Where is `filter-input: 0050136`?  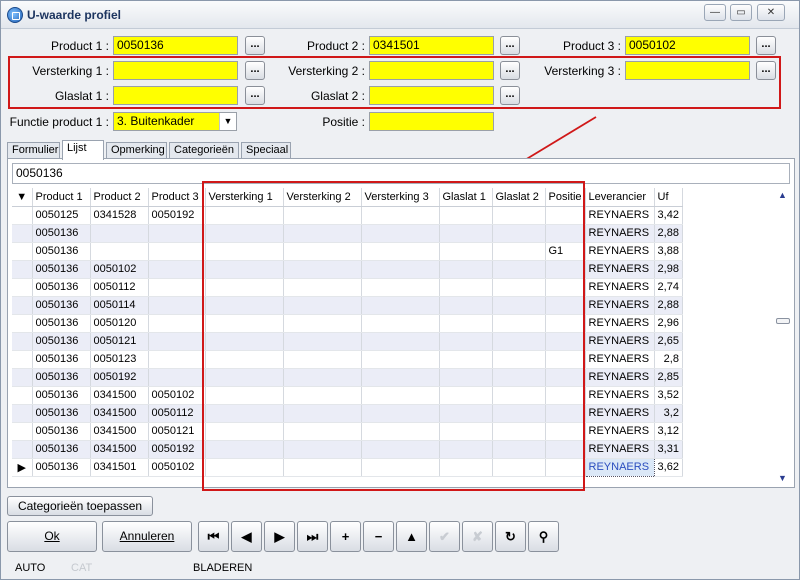 filter-input: 0050136 is located at coordinates (401, 173).